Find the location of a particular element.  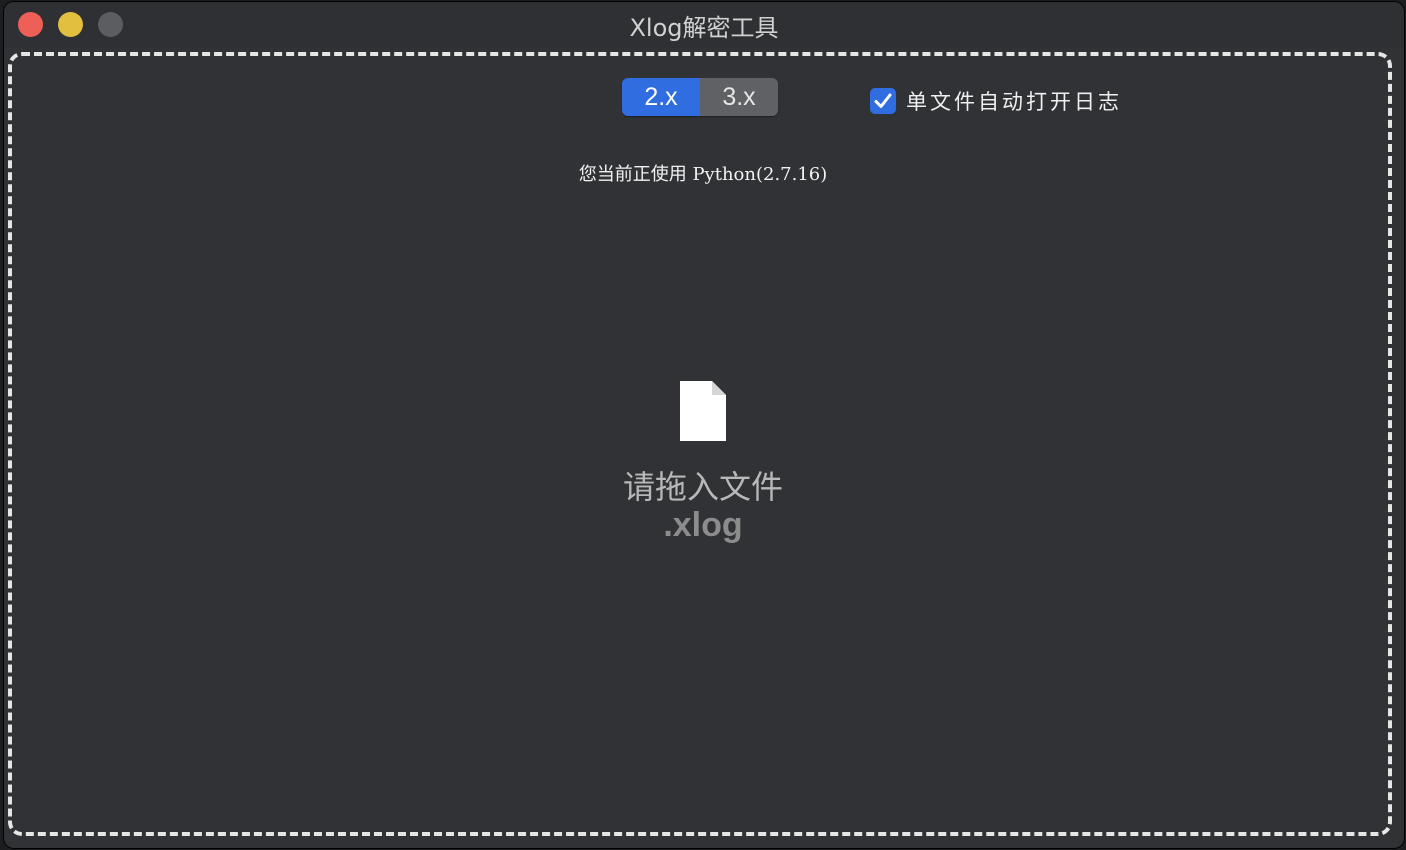

auto-open-log-label: 单文件自动打开日志 is located at coordinates (1014, 102).